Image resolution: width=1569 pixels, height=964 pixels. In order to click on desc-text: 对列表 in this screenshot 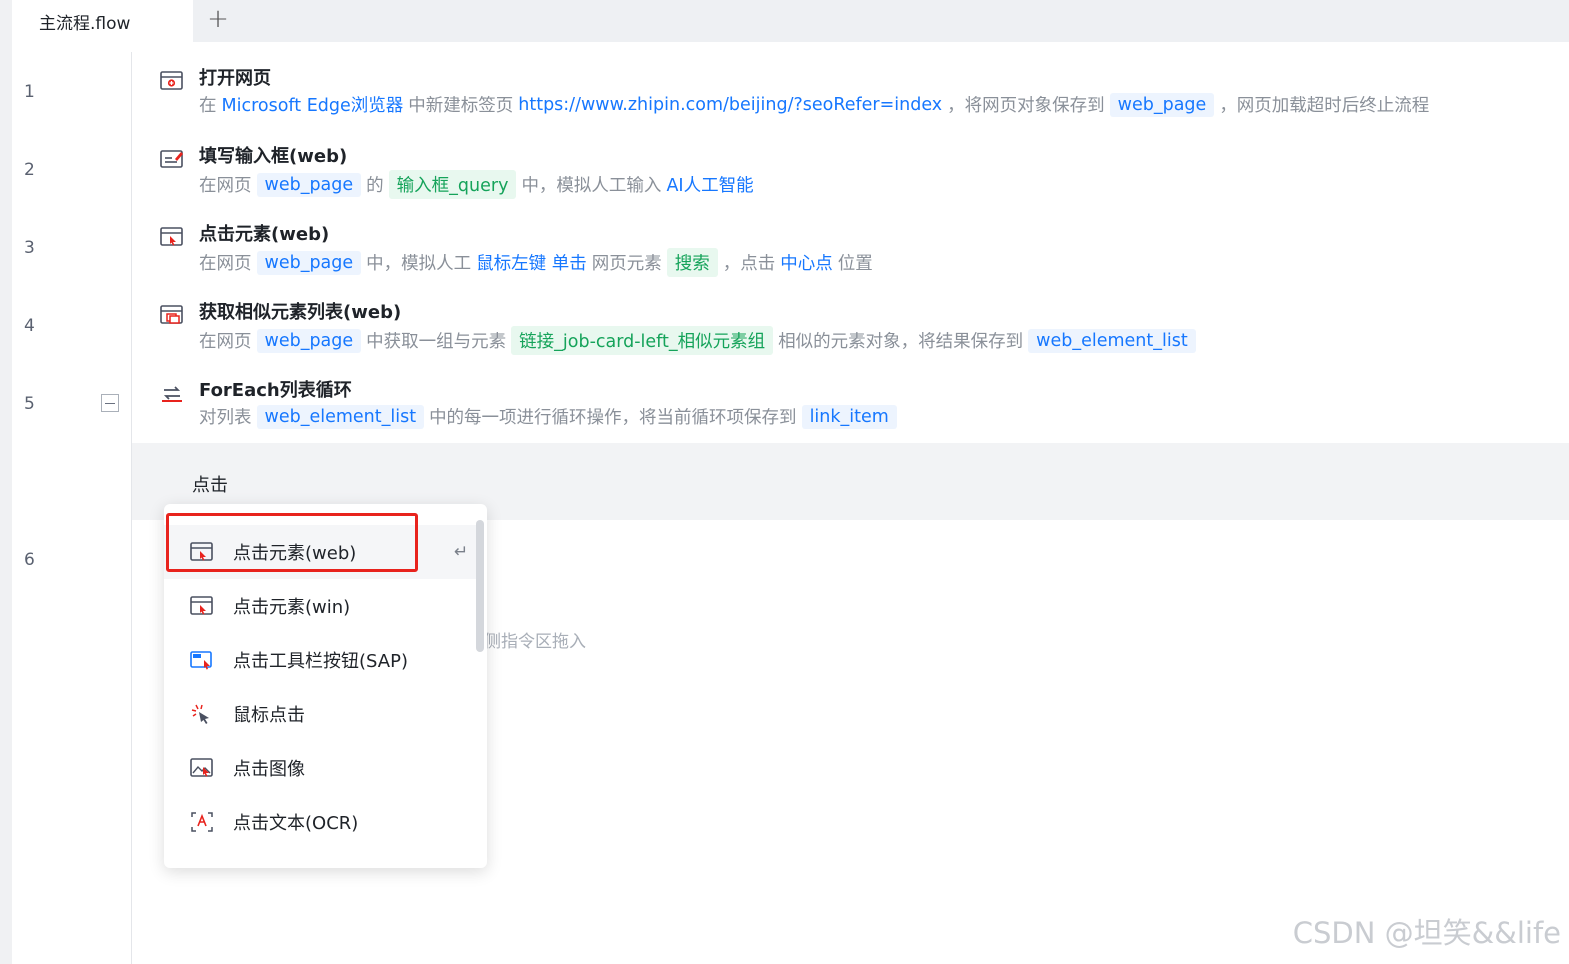, I will do `click(225, 418)`.